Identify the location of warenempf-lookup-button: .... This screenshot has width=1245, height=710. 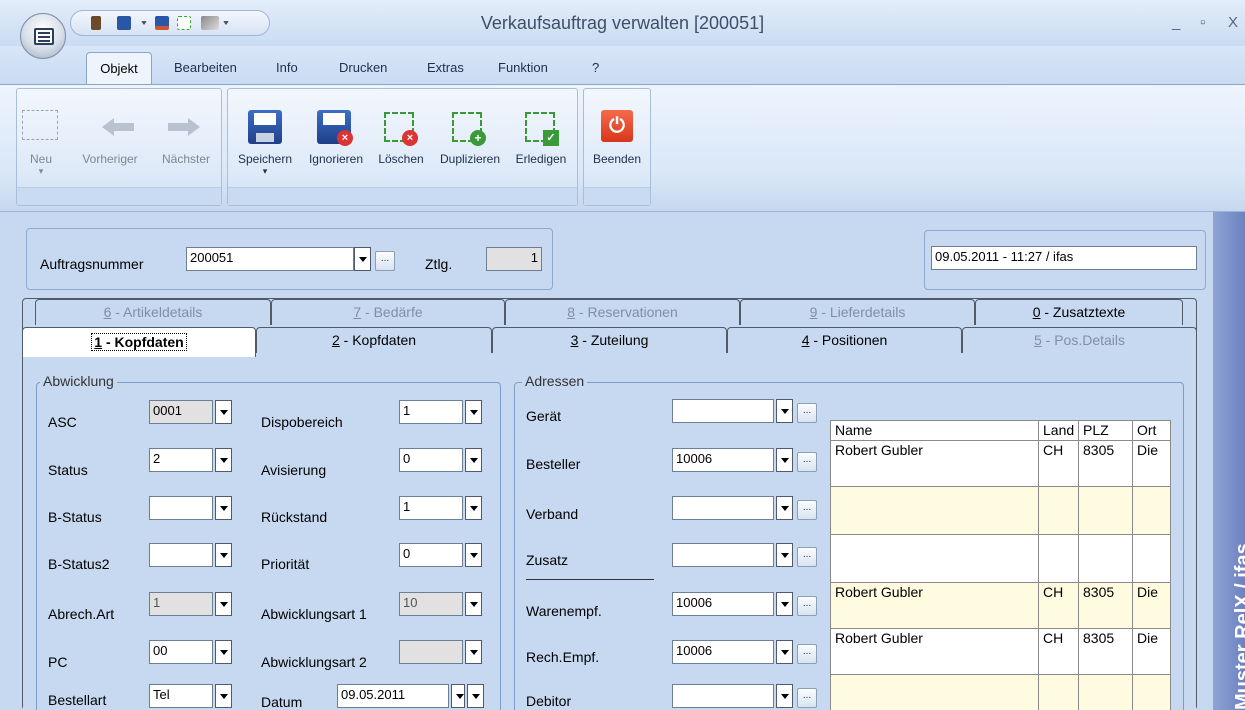
(807, 606).